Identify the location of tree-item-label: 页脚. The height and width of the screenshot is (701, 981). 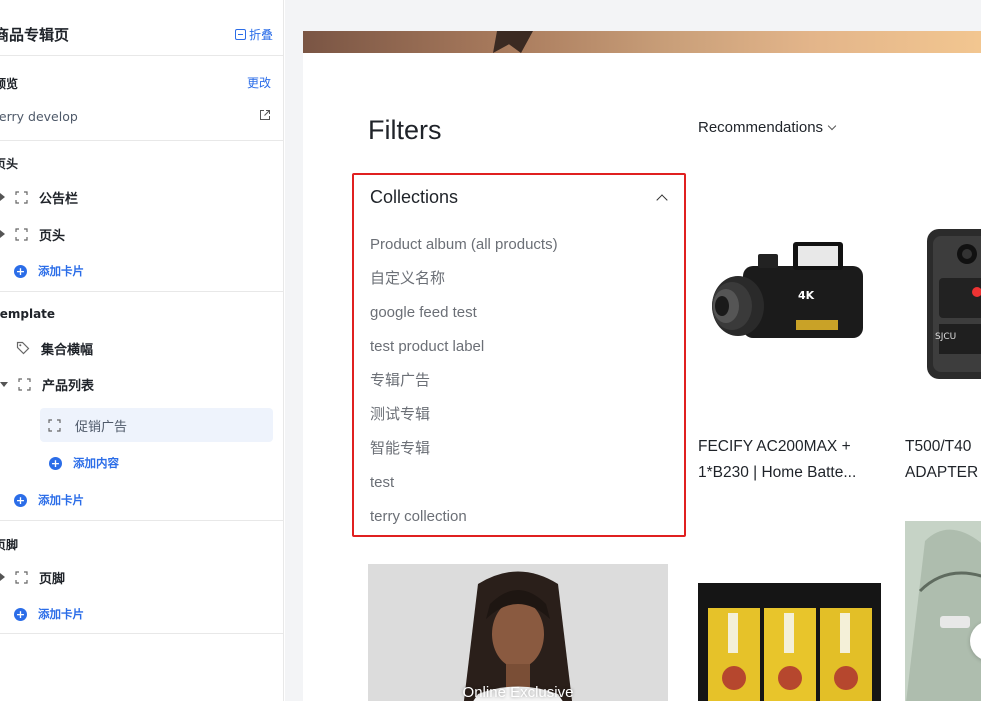
(52, 579).